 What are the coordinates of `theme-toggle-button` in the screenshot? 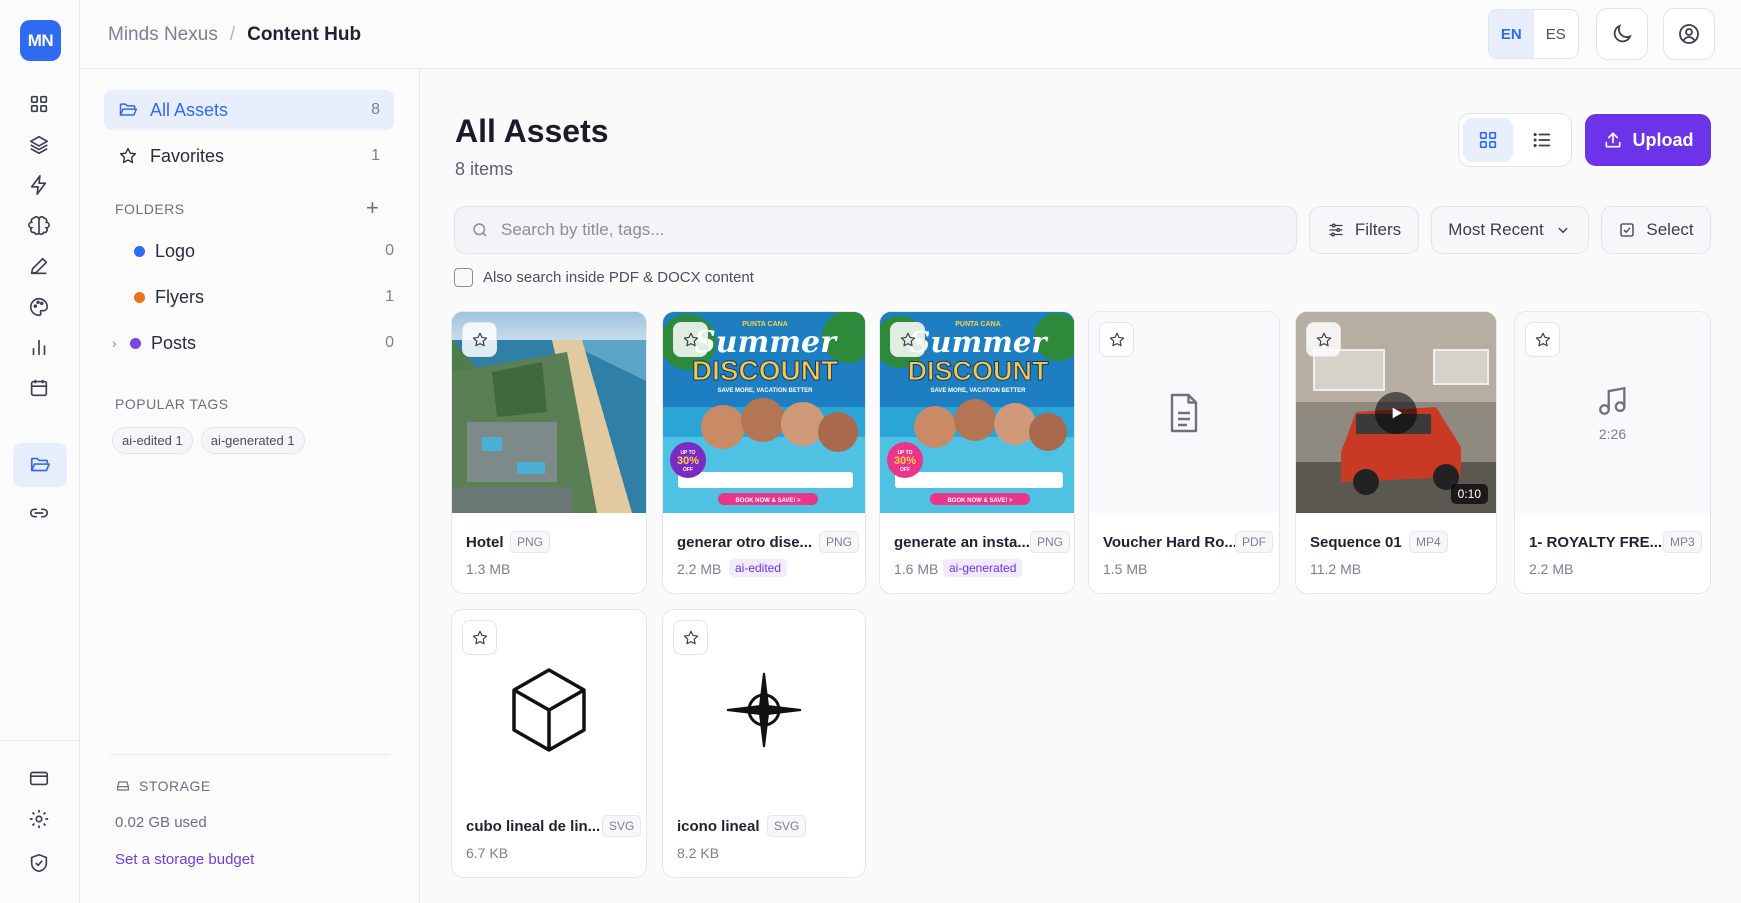 It's located at (1622, 34).